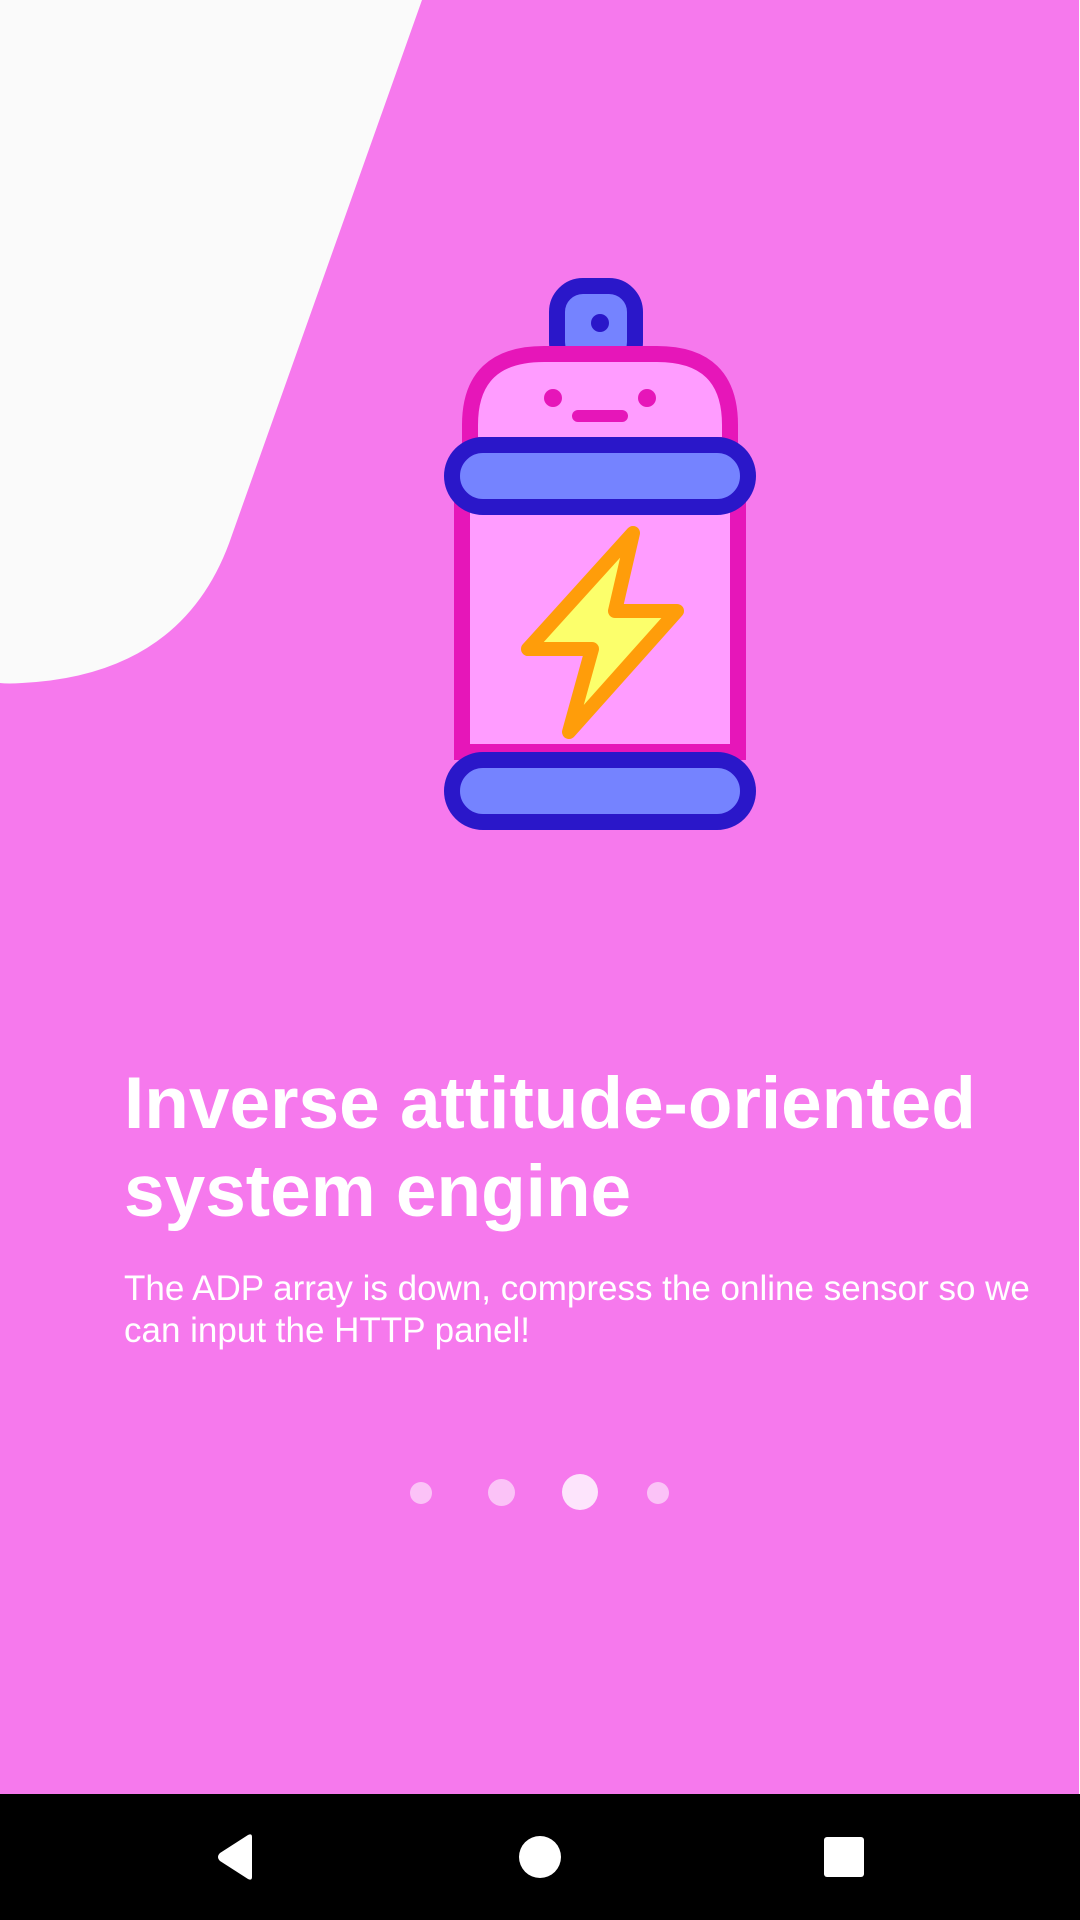 The image size is (1080, 1920). I want to click on nav-home-button, so click(540, 1857).